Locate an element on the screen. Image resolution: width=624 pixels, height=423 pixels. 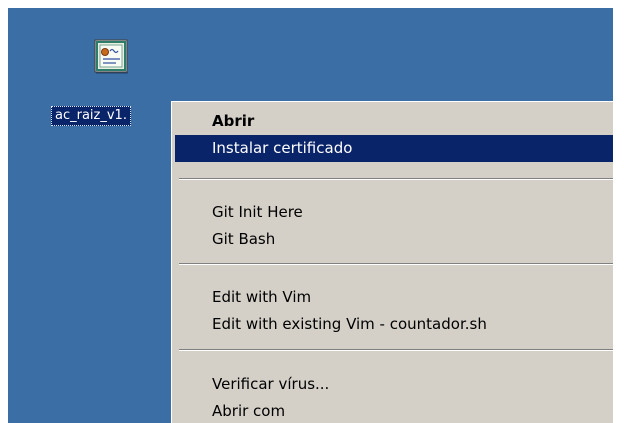
menu-item-git-init-here: Git Init Here is located at coordinates (394, 212).